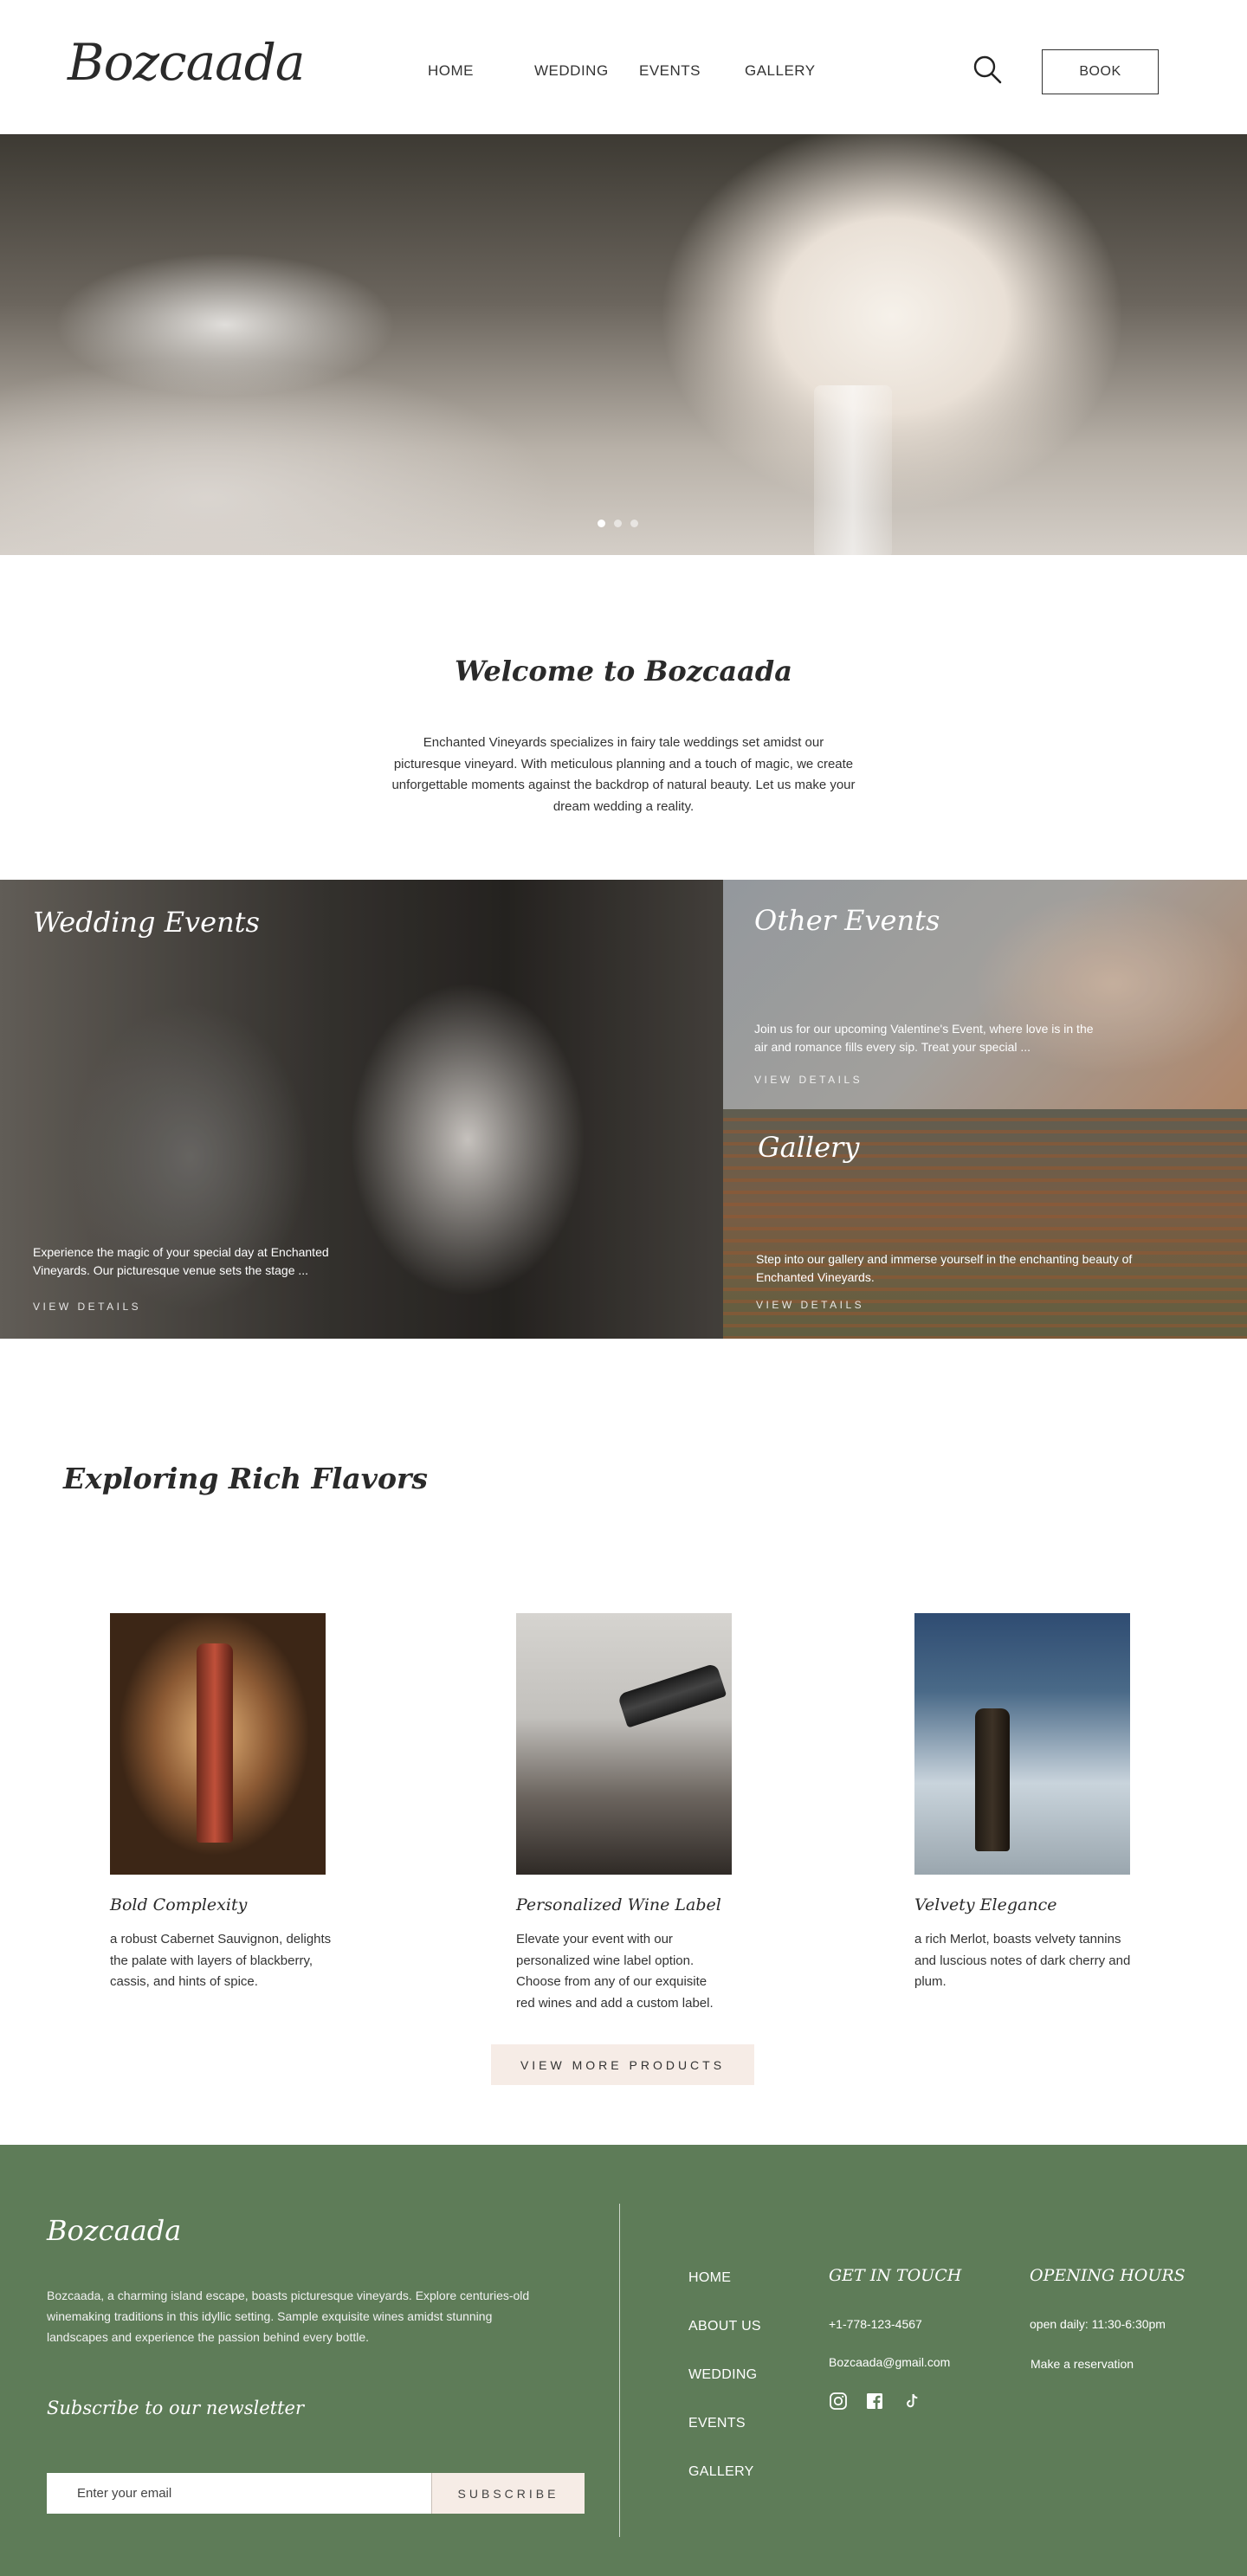  Describe the element at coordinates (1082, 2364) in the screenshot. I see `make-reservation-link: Make a reservation` at that location.